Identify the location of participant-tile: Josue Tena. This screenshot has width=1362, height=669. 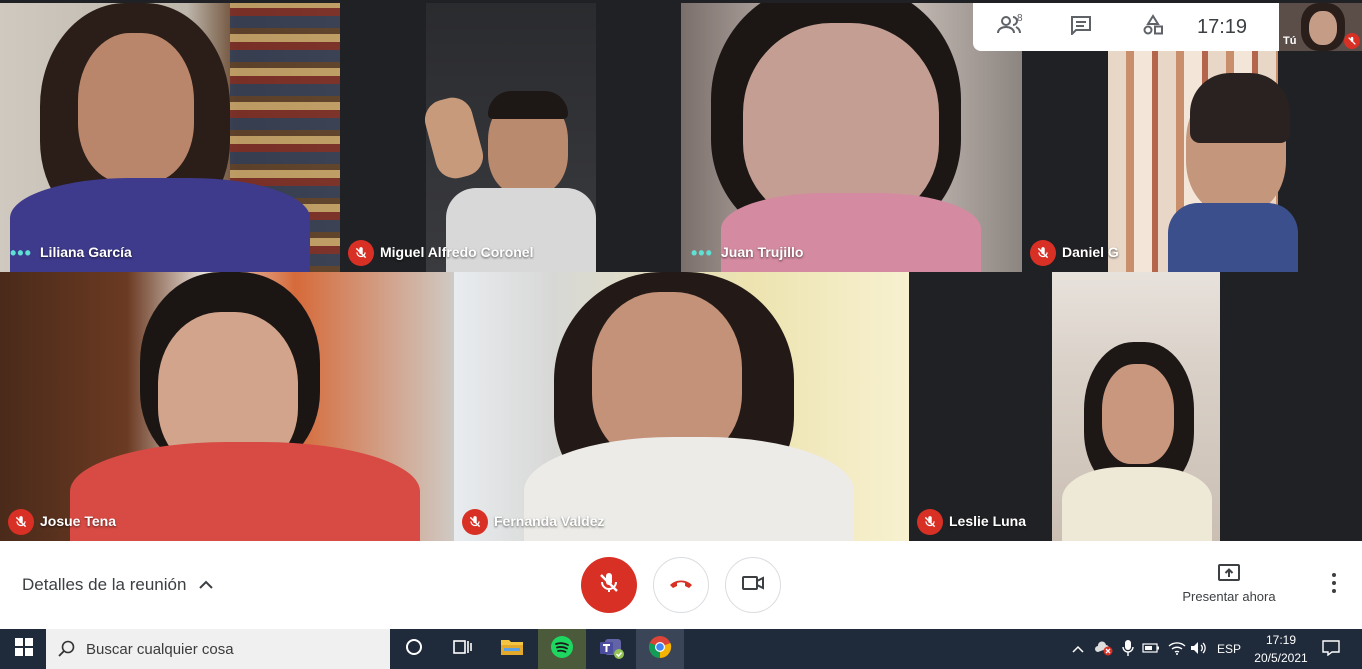
(227, 406).